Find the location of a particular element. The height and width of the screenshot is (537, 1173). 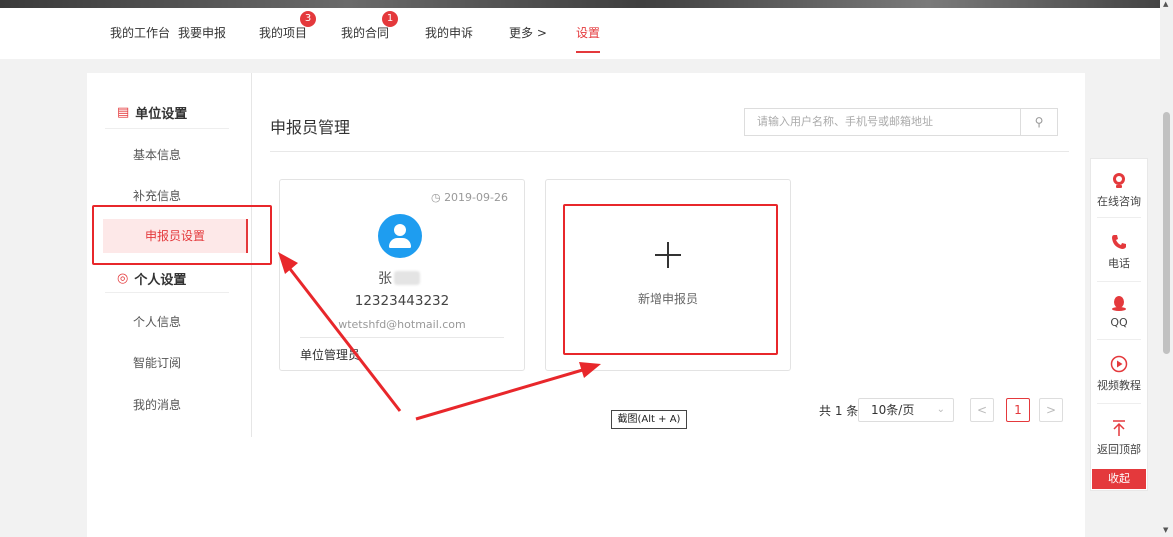

card-divider is located at coordinates (402, 337).